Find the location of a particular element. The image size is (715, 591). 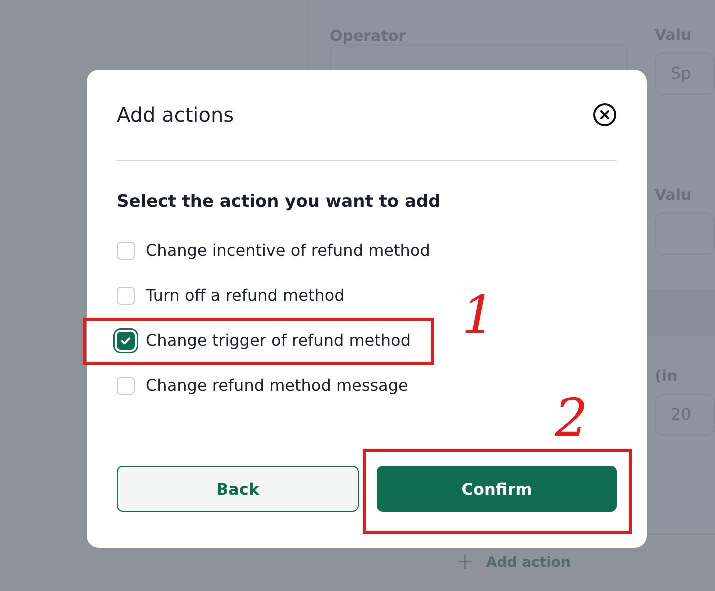

annotation-number: 1 is located at coordinates (479, 316).